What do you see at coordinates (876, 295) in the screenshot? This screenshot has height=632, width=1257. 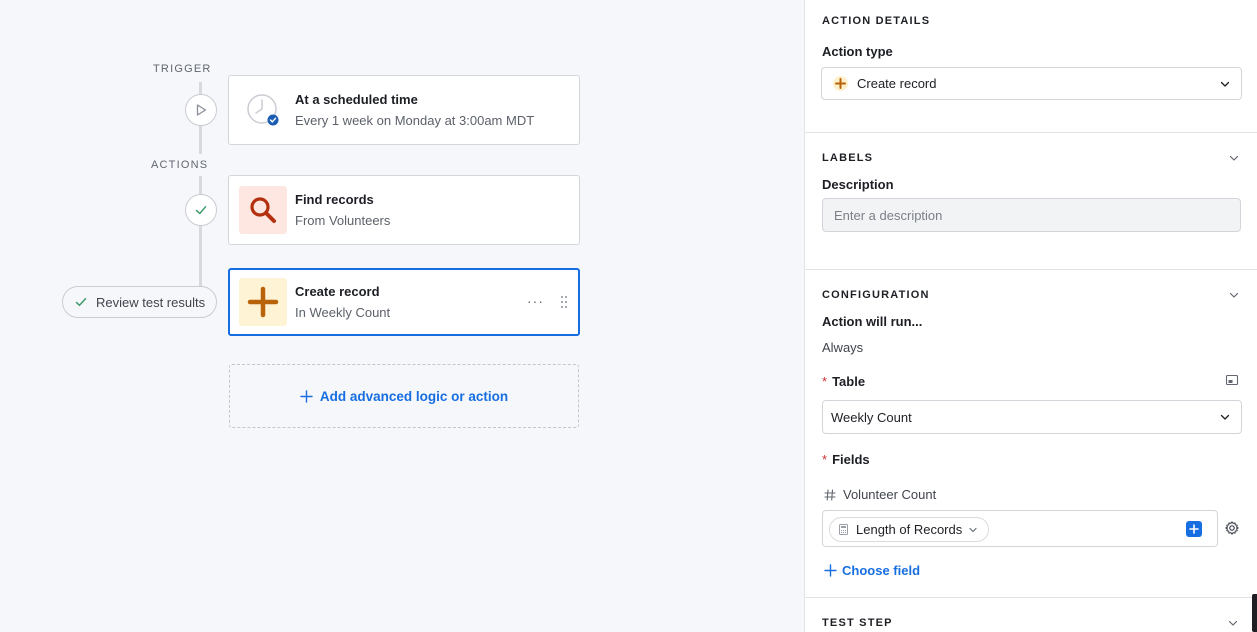 I see `configuration-heading: CONFIGURATION` at bounding box center [876, 295].